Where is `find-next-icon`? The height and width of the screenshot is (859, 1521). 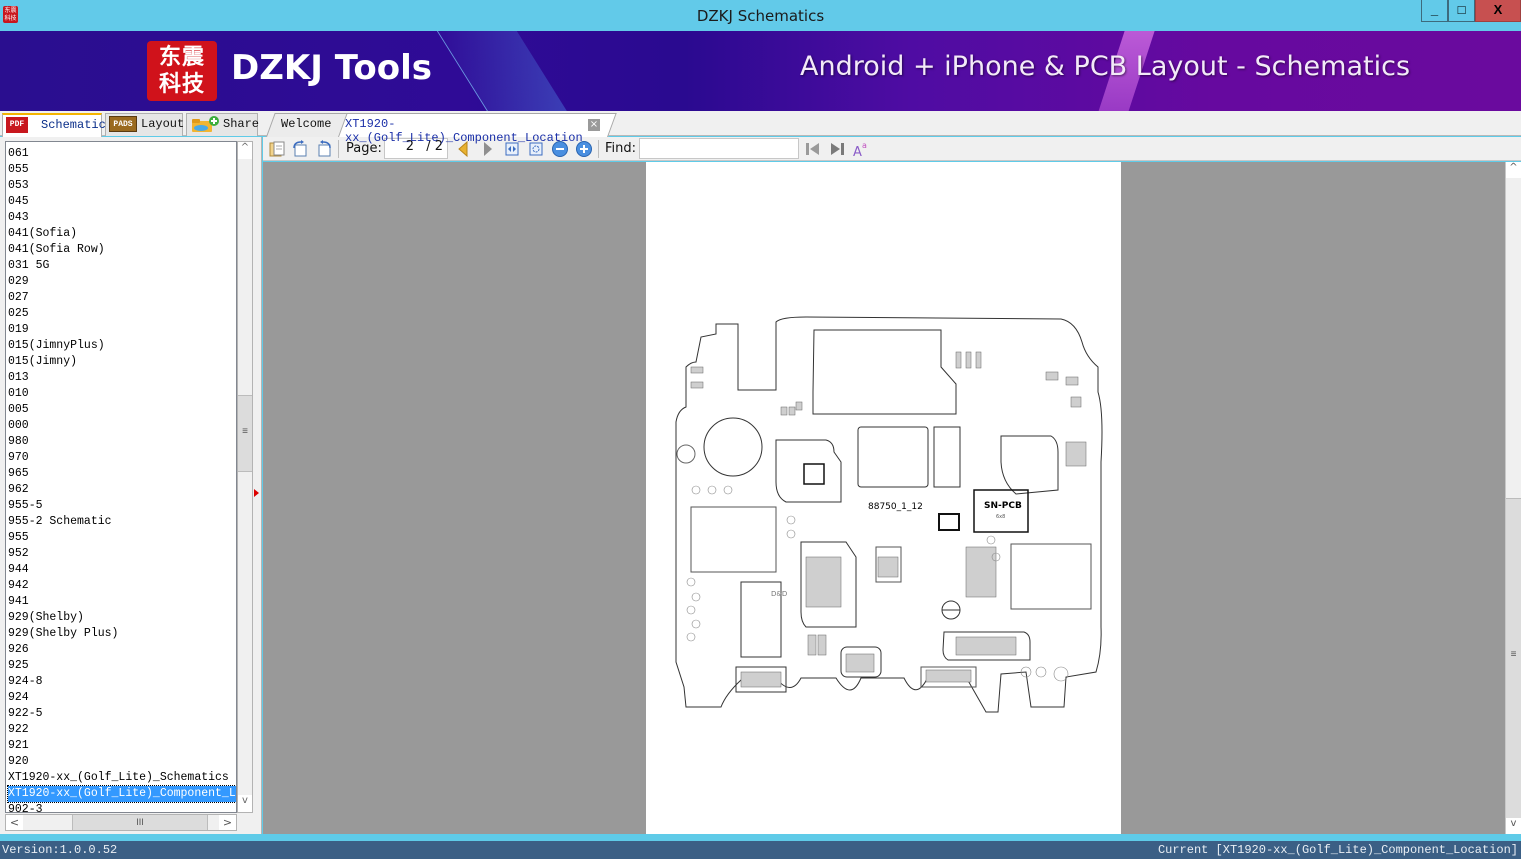 find-next-icon is located at coordinates (837, 149).